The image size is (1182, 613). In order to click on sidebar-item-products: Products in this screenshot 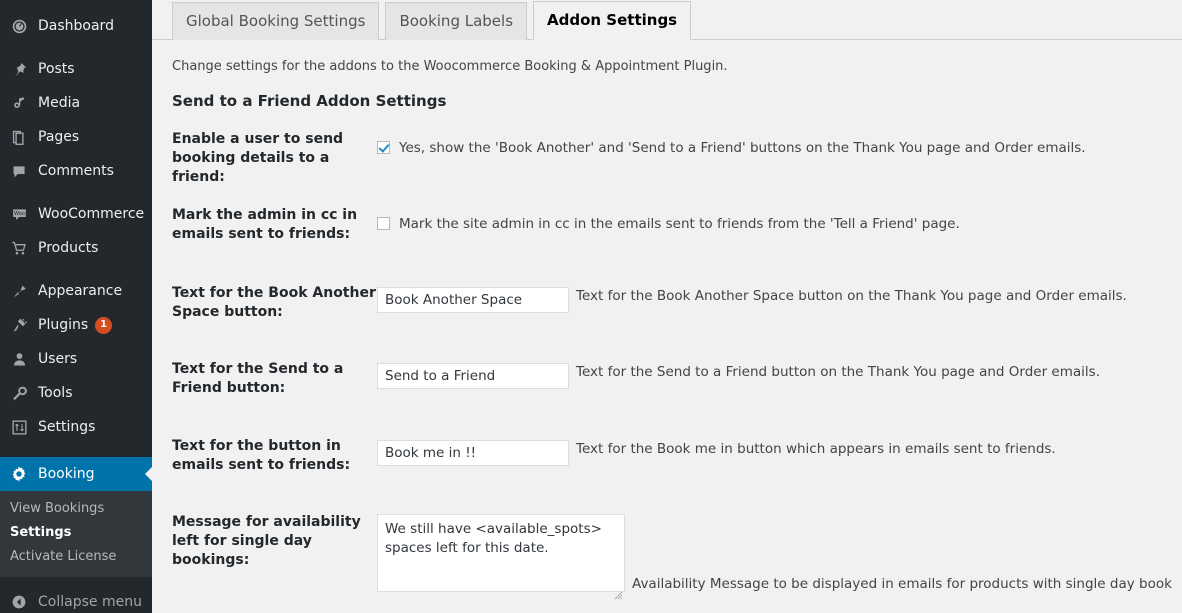, I will do `click(76, 248)`.